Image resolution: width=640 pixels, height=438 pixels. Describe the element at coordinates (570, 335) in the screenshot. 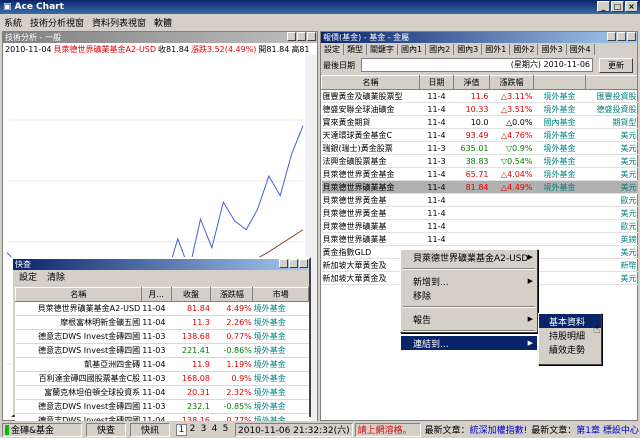

I see `submenu-holdings: 持股明細` at that location.